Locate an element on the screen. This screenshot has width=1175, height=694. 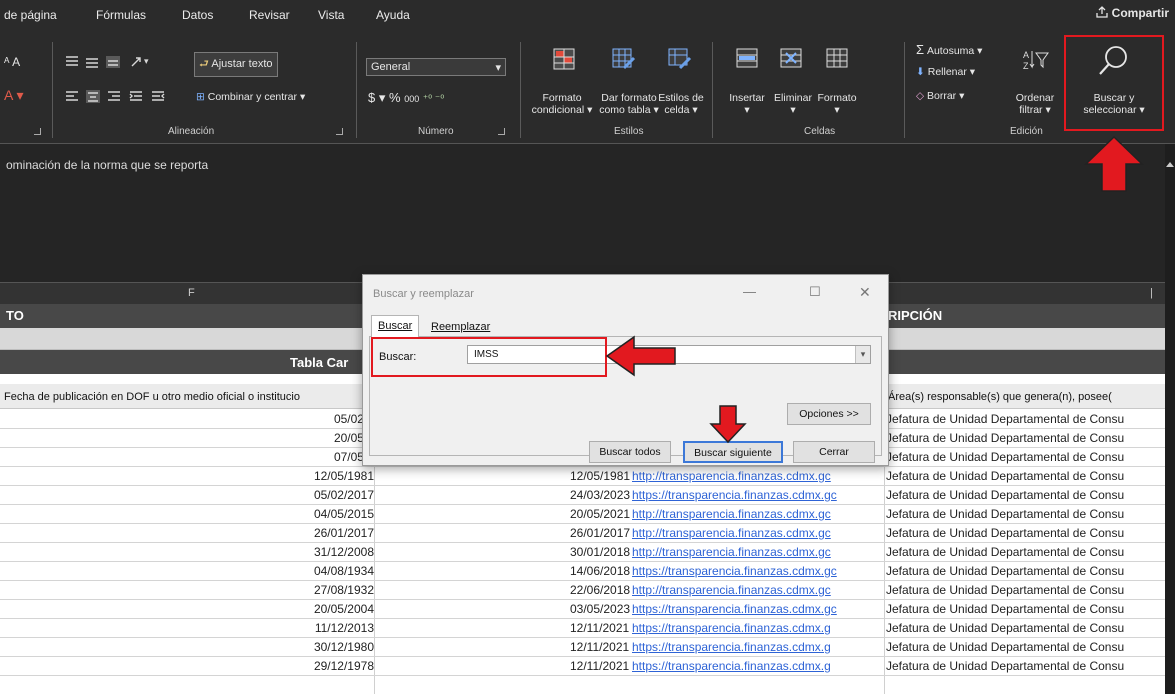
cell-styles-icon is located at coordinates (680, 59).